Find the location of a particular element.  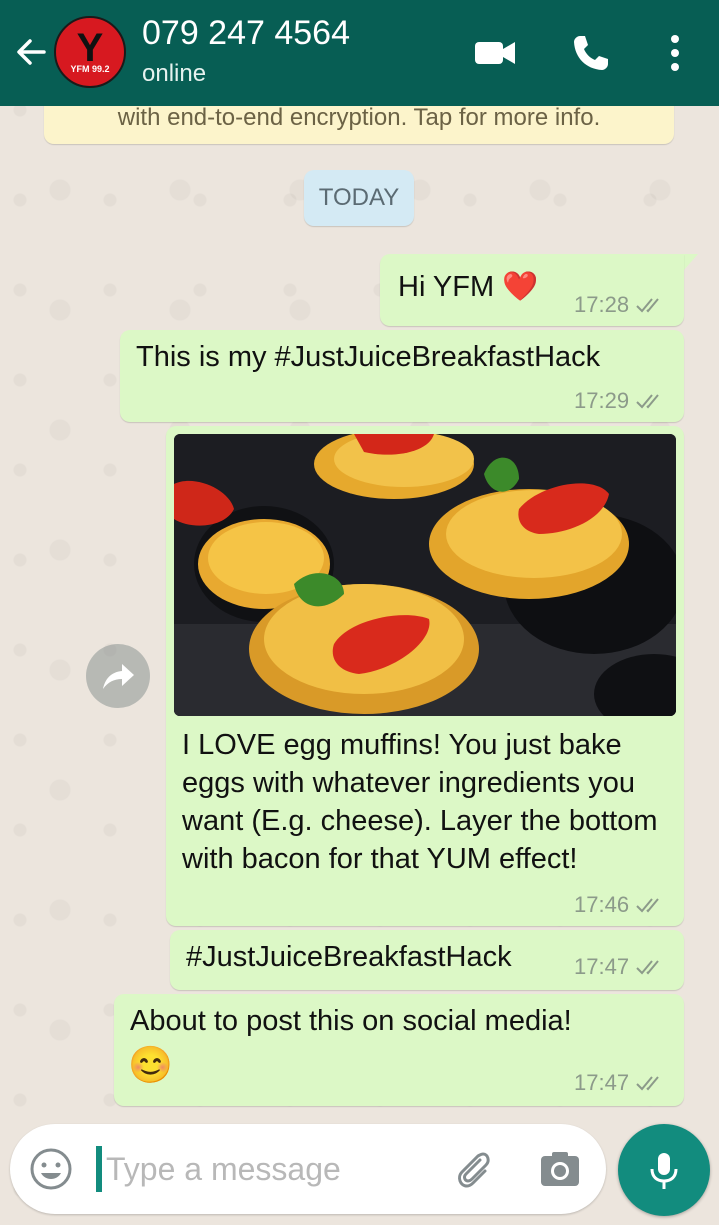

message-input is located at coordinates (266, 1169).